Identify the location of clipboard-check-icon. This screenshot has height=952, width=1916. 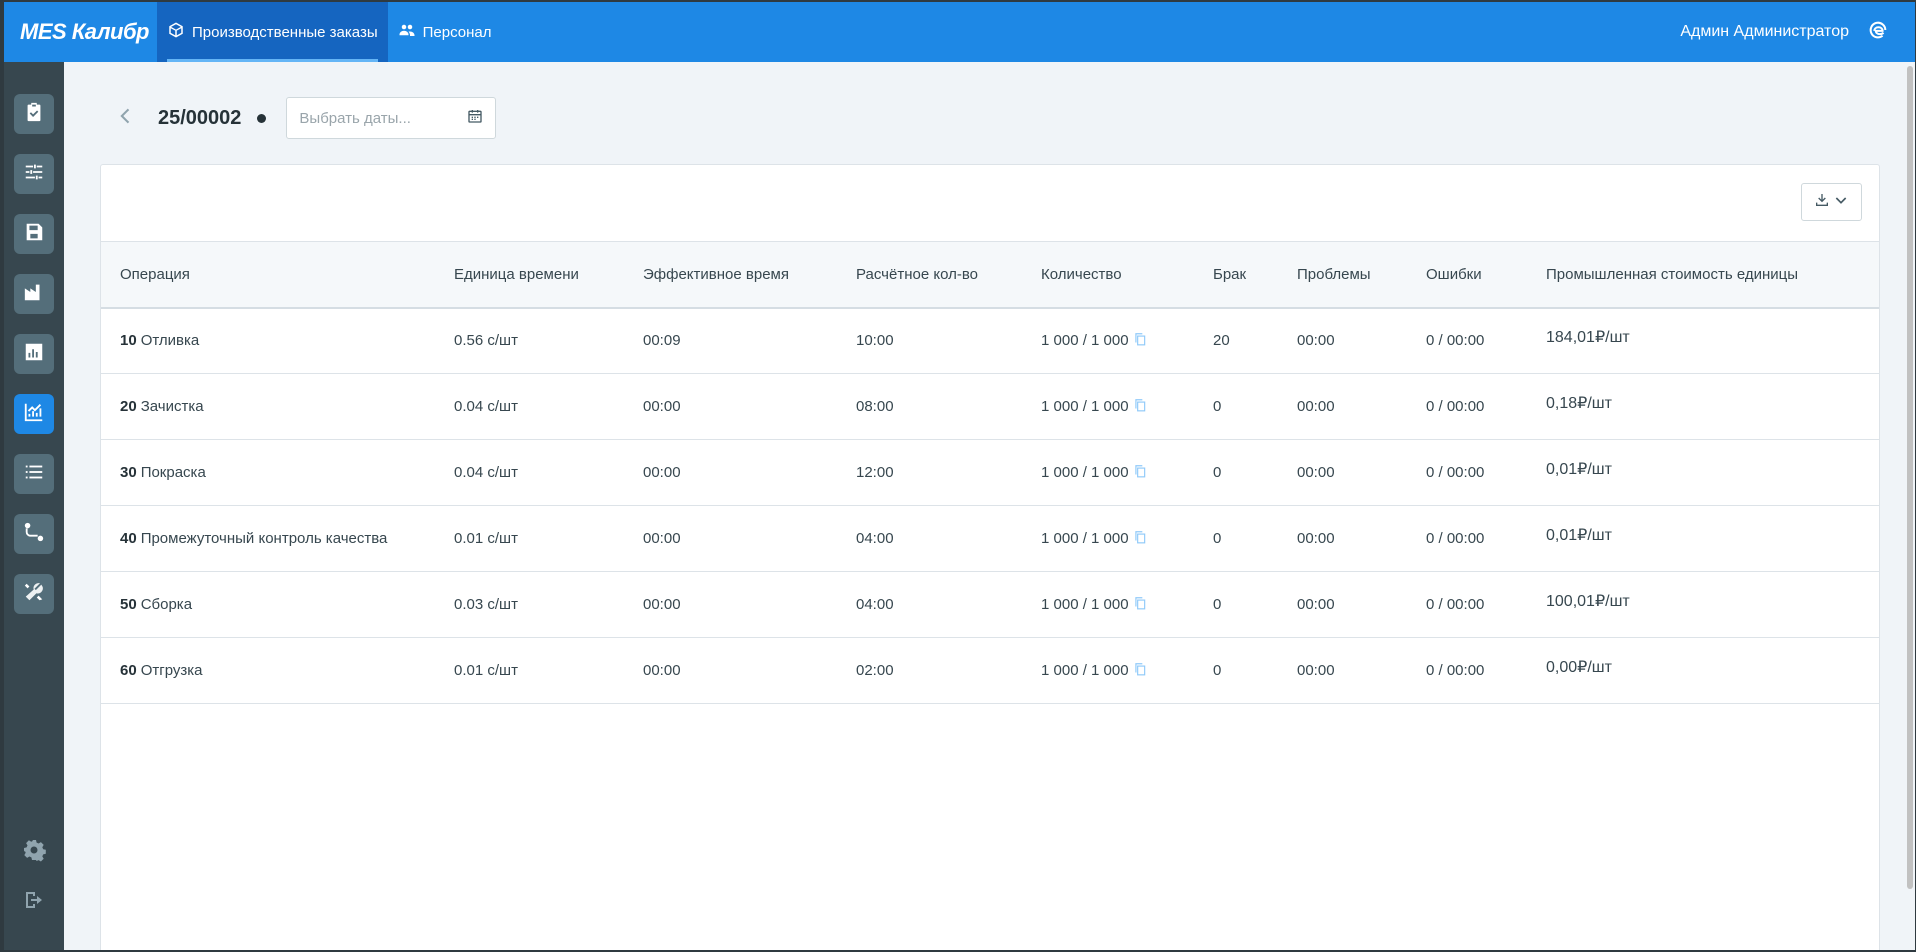
(34, 114).